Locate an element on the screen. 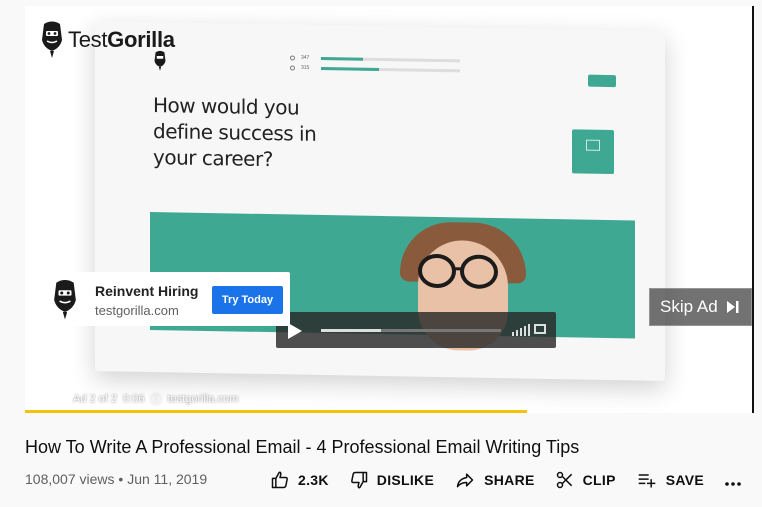 This screenshot has height=507, width=762. advertiser-logo-icon is located at coordinates (65, 299).